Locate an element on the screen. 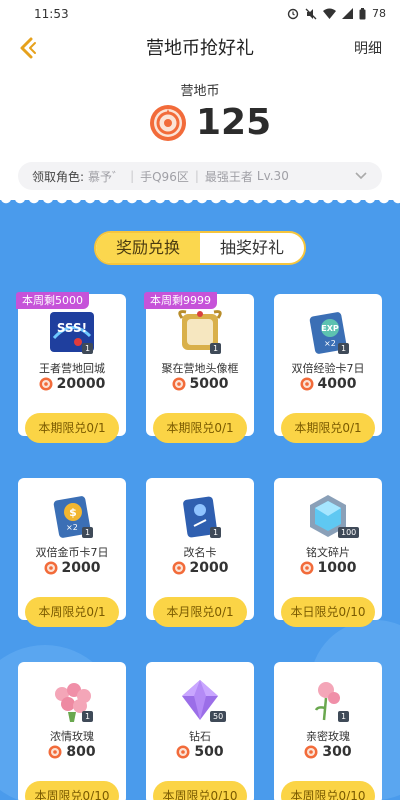 This screenshot has height=800, width=400. reward-card-diamond: 50 钻石 500 is located at coordinates (200, 731).